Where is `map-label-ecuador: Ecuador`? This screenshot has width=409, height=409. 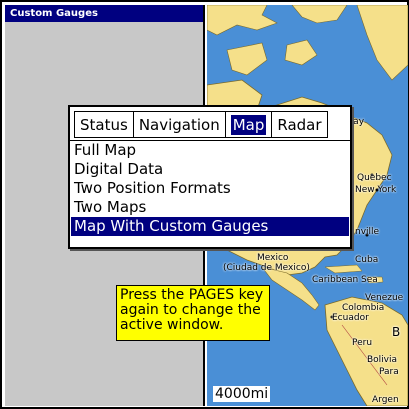 map-label-ecuador: Ecuador is located at coordinates (350, 318).